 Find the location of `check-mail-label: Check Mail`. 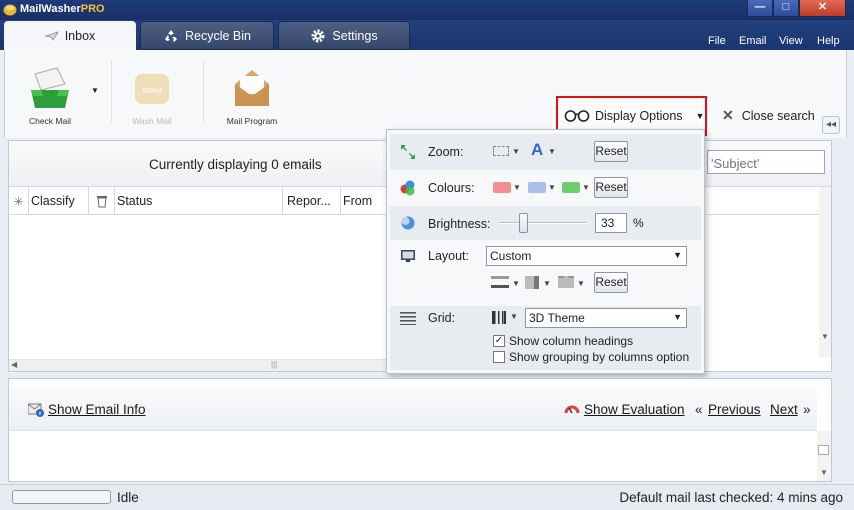

check-mail-label: Check Mail is located at coordinates (50, 121).